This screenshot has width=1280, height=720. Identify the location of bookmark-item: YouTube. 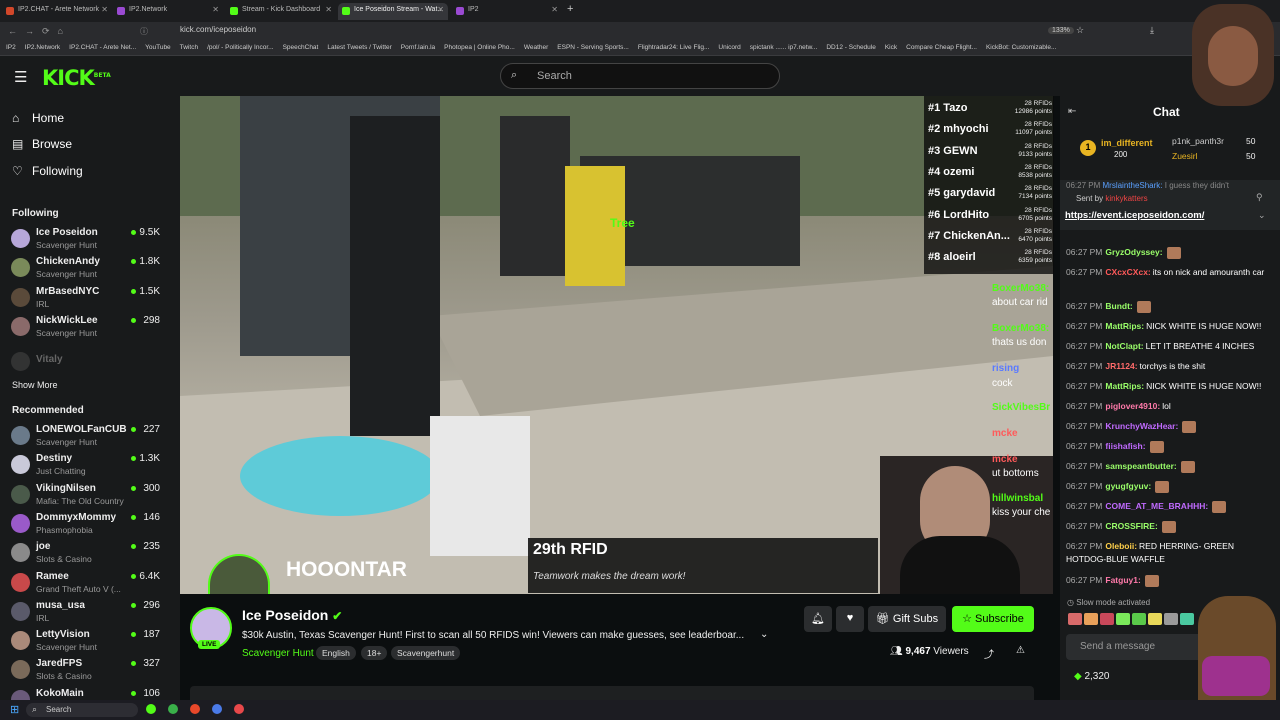
(158, 47).